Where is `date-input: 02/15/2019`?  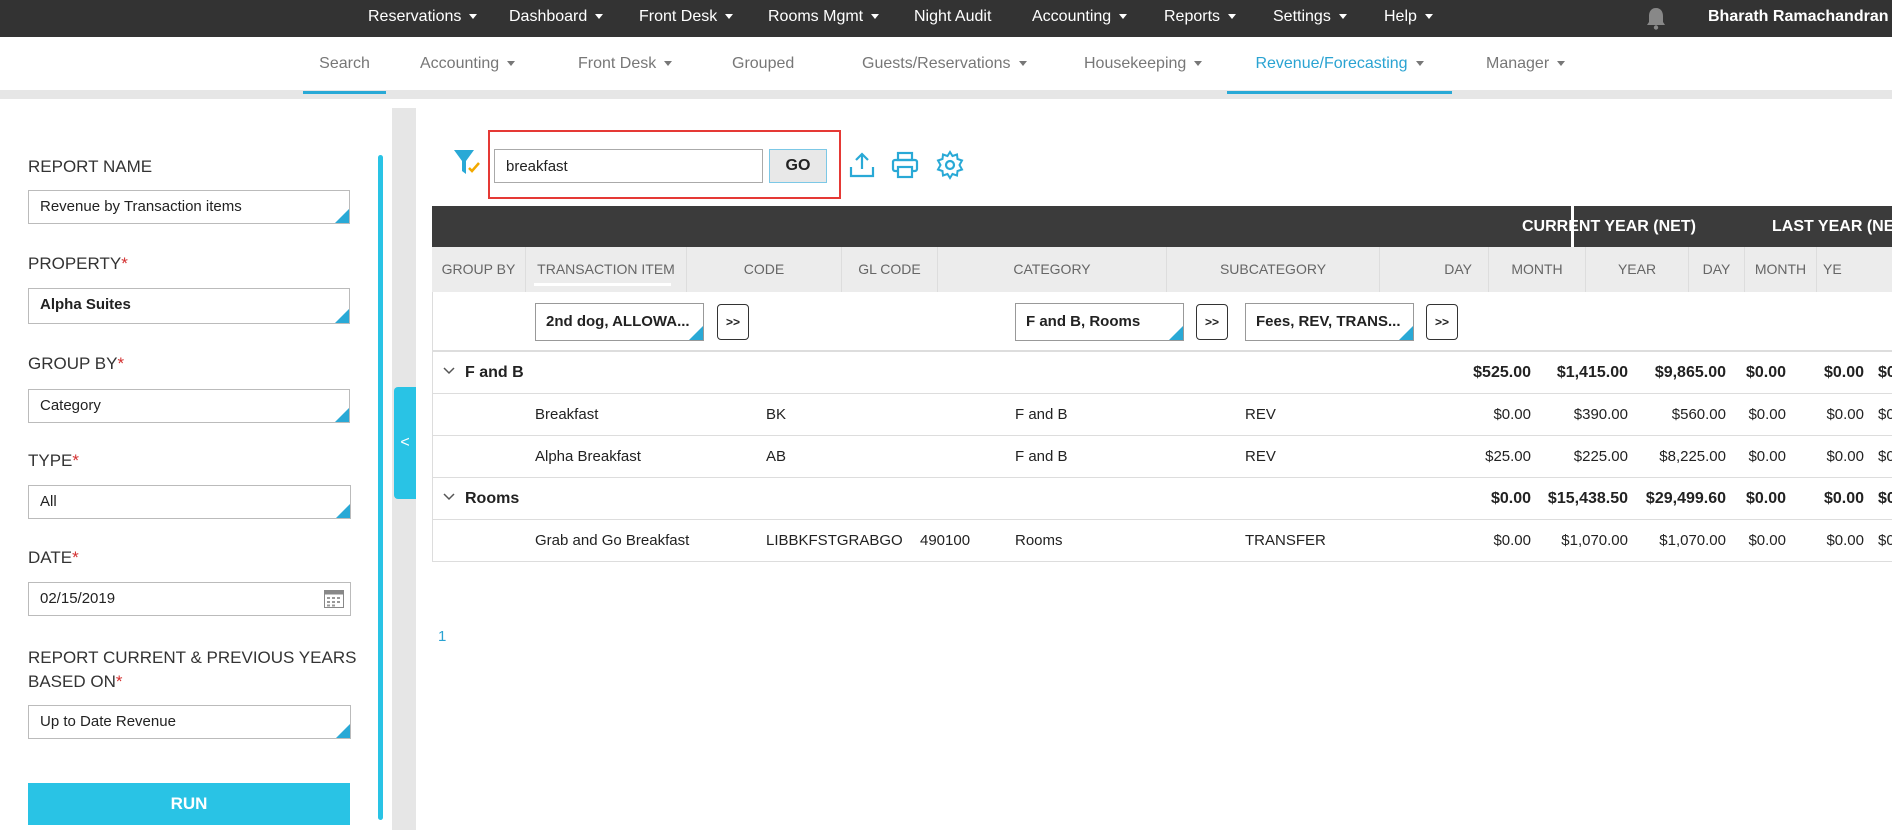
date-input: 02/15/2019 is located at coordinates (189, 599).